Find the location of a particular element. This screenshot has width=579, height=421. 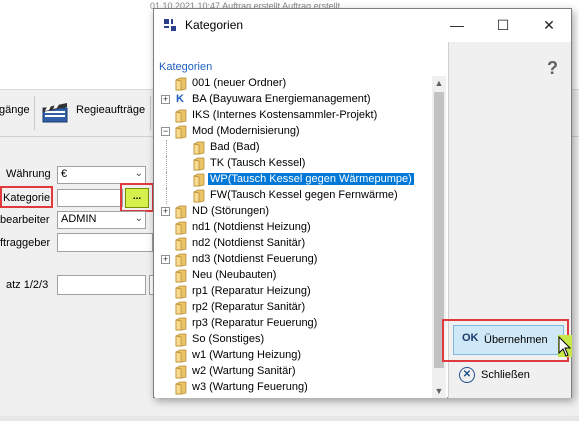

tree-item-label: w2 (Wartung Sanitär) is located at coordinates (244, 371).